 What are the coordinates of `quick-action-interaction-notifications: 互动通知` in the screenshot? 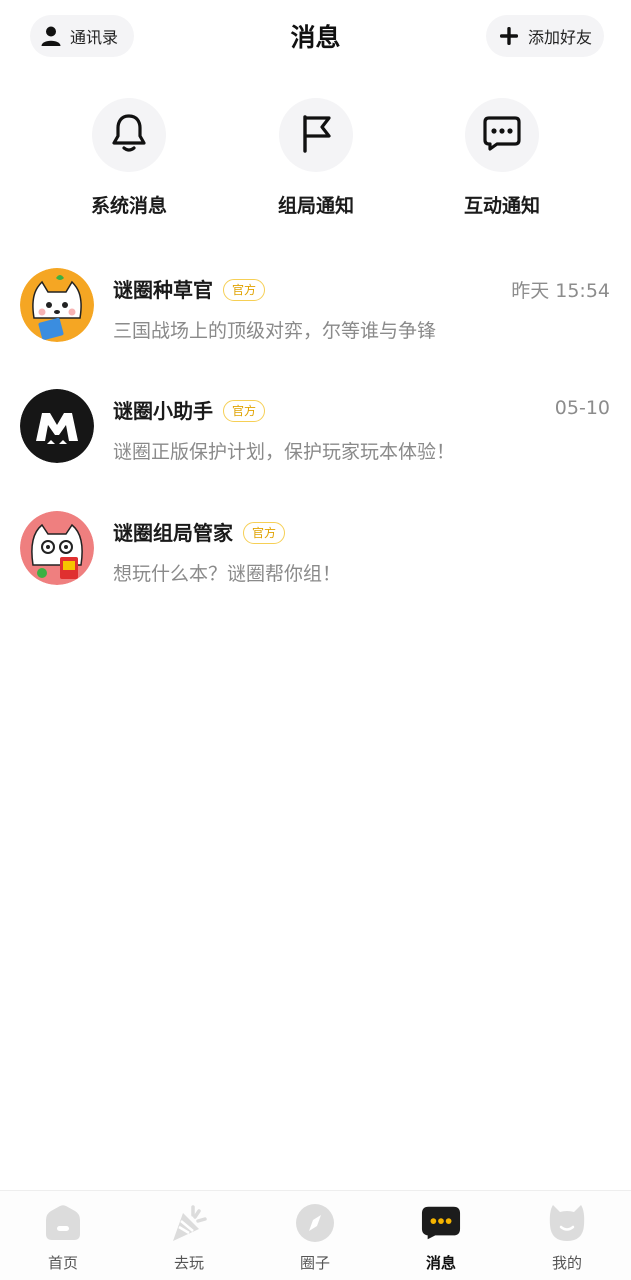 It's located at (502, 158).